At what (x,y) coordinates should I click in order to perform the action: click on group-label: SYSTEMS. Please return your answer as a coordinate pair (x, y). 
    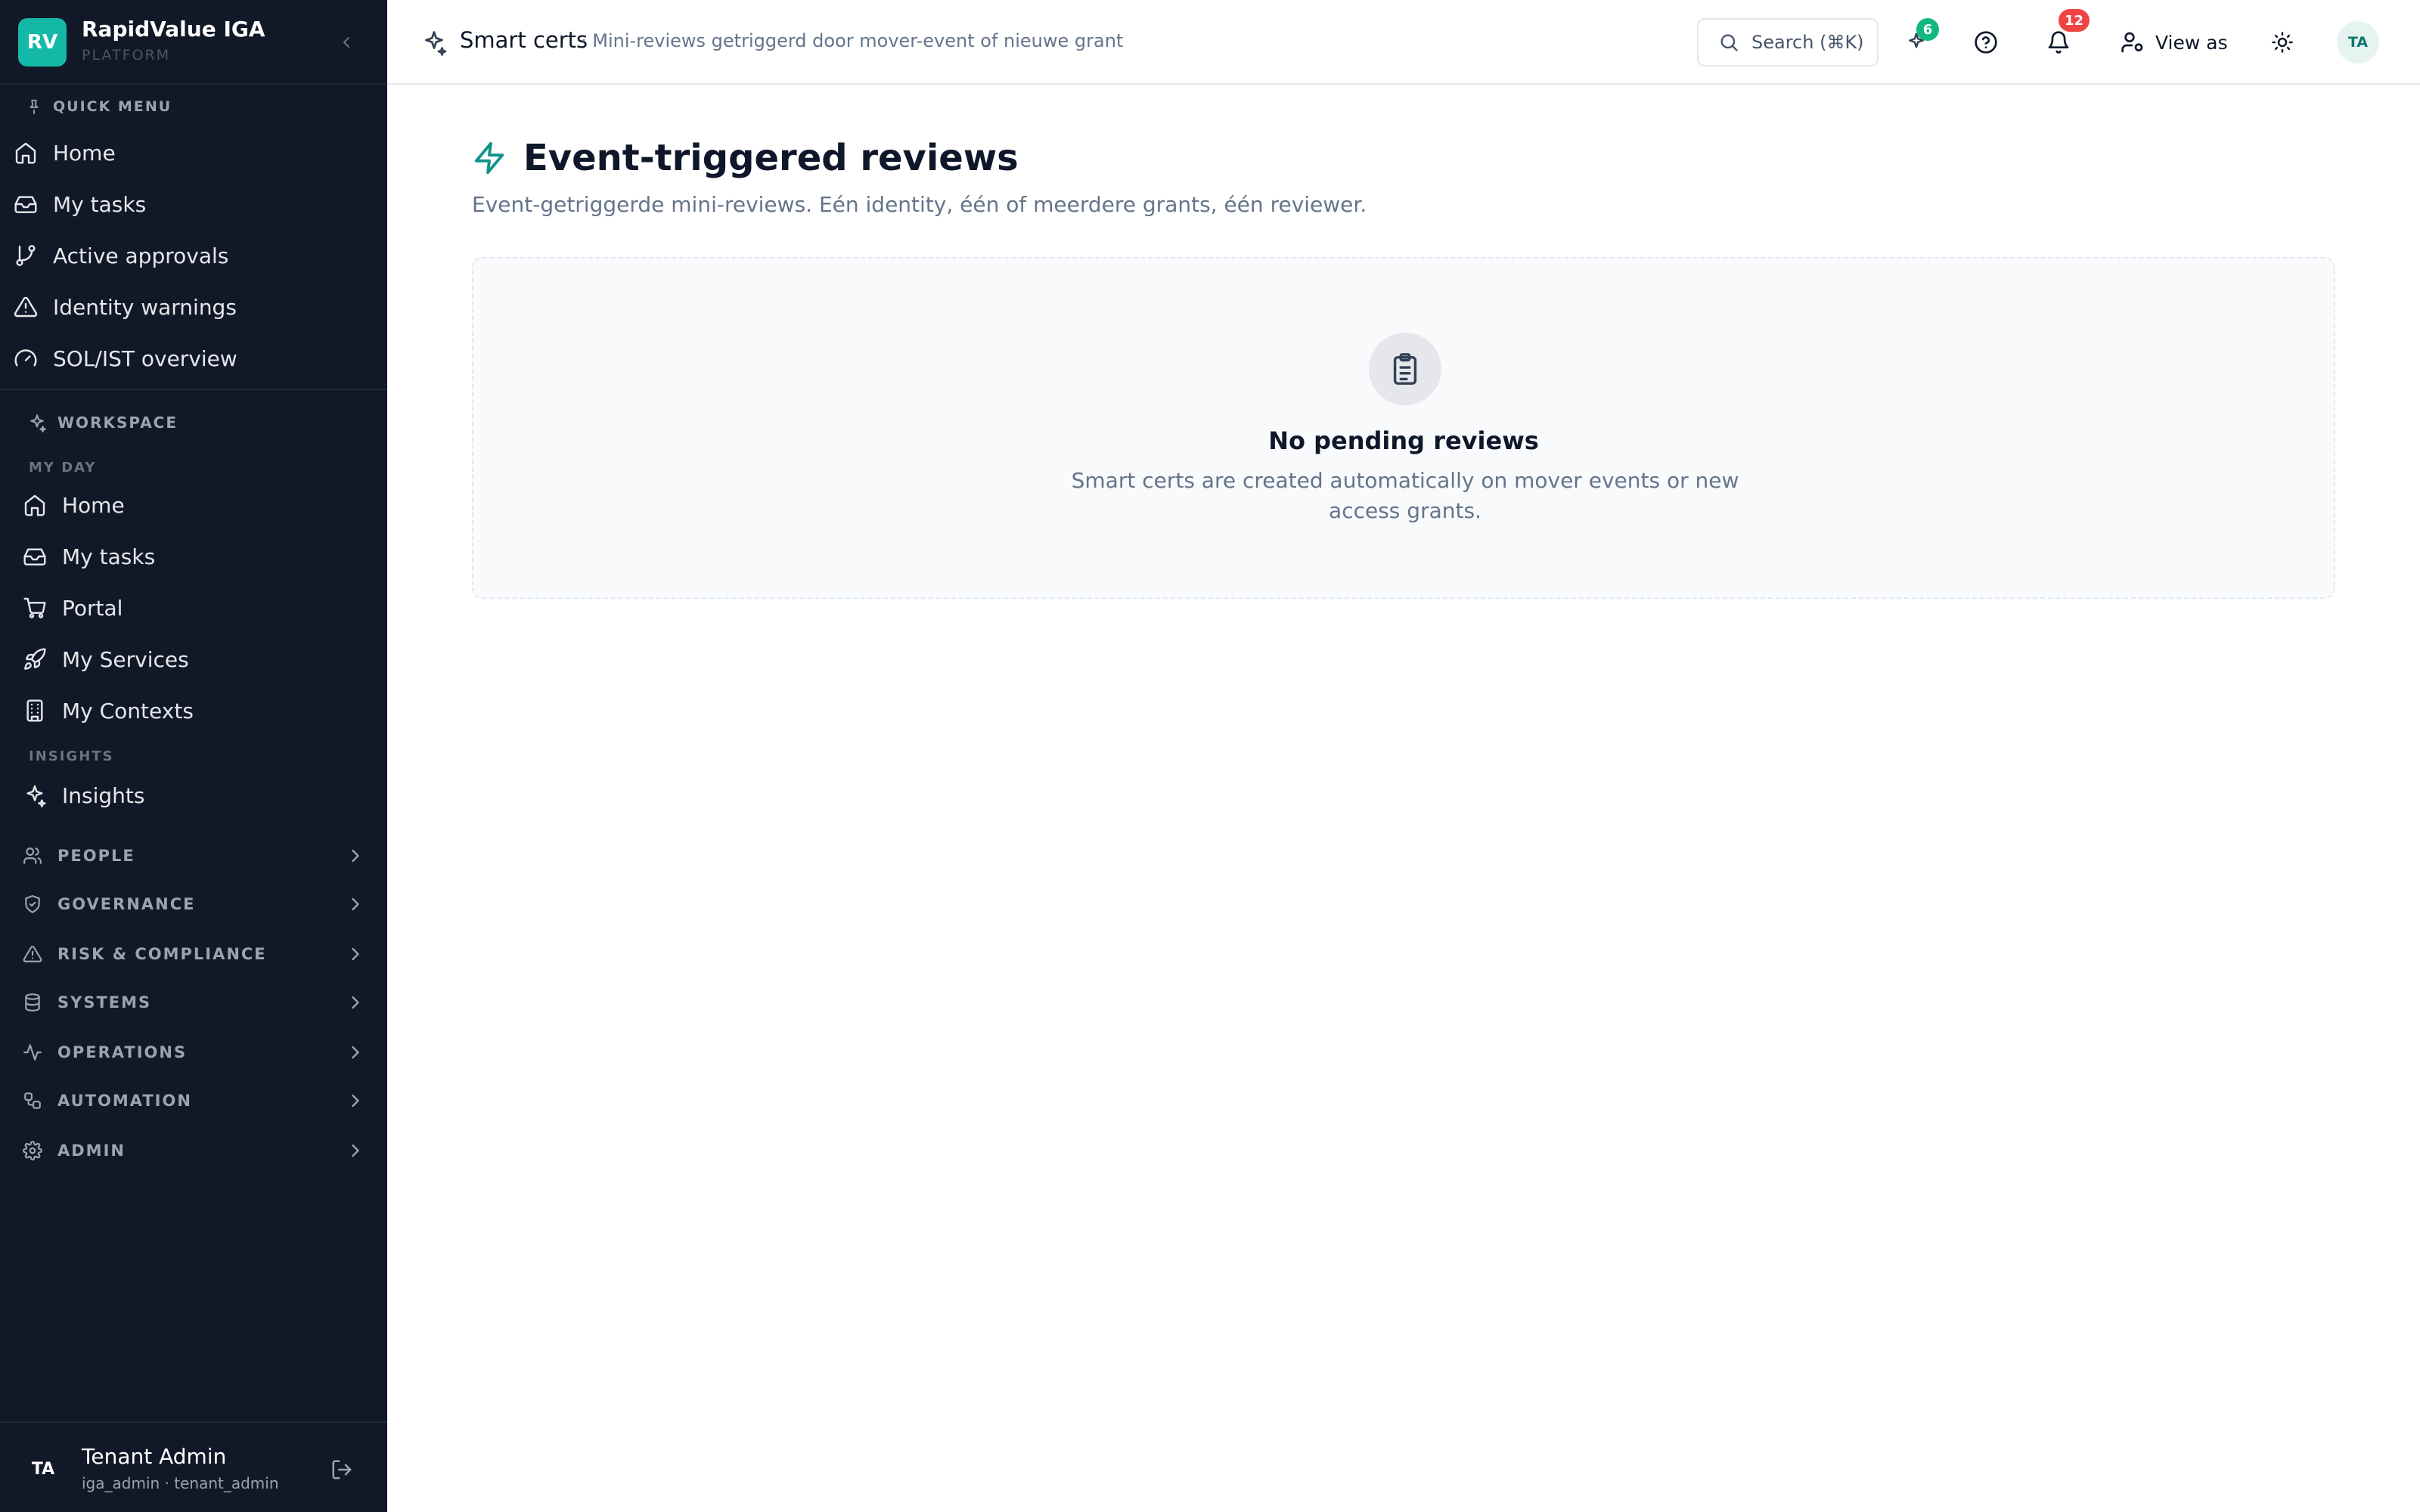
    Looking at the image, I should click on (104, 1002).